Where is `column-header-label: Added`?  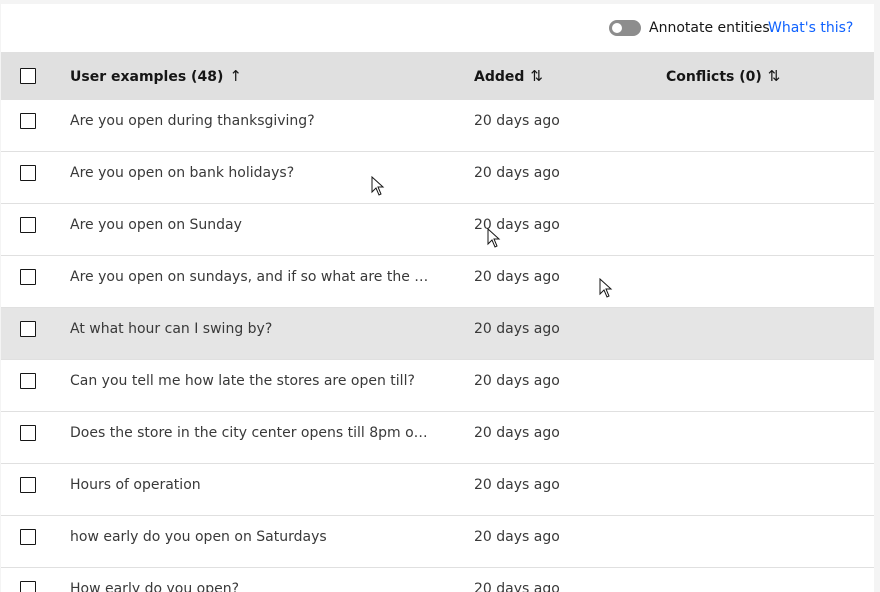
column-header-label: Added is located at coordinates (499, 77).